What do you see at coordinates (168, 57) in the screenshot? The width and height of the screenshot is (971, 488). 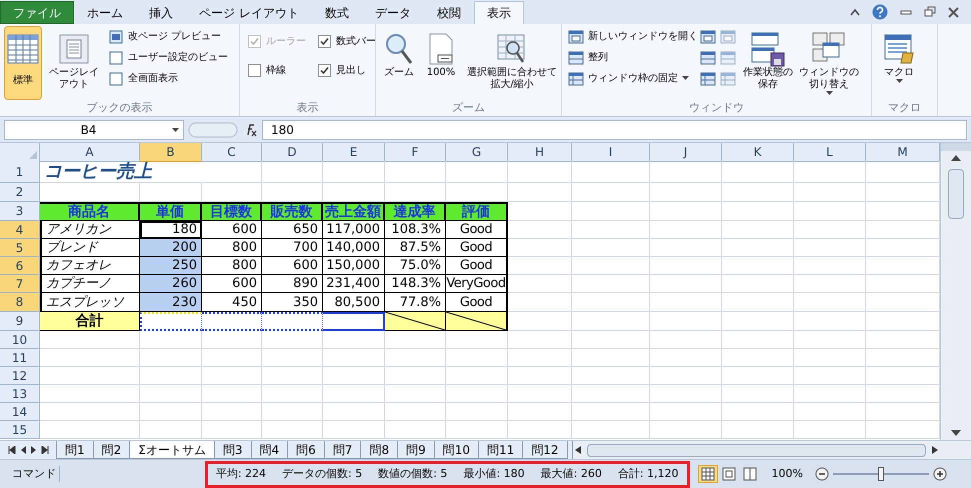 I see `ribbon-button: ユーザー設定のビュー` at bounding box center [168, 57].